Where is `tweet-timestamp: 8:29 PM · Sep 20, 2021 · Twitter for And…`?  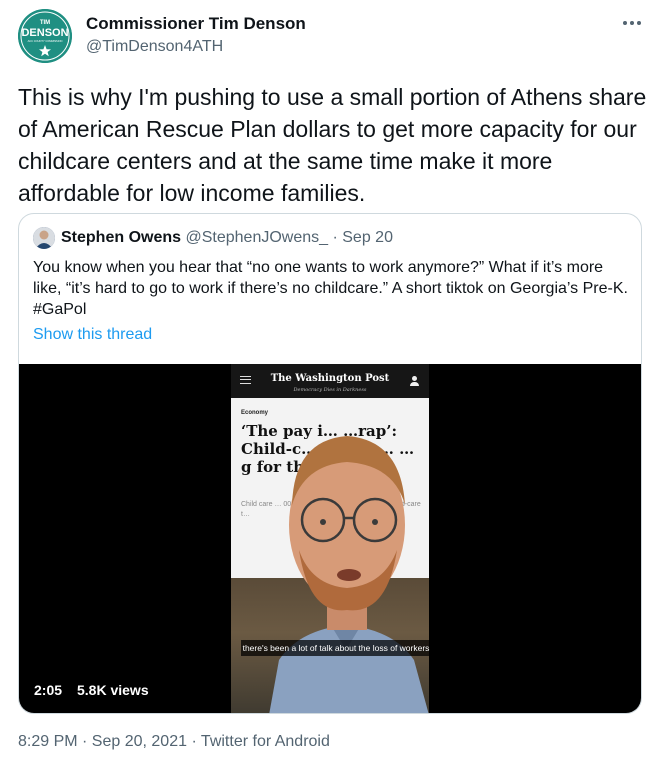 tweet-timestamp: 8:29 PM · Sep 20, 2021 · Twitter for And… is located at coordinates (174, 742).